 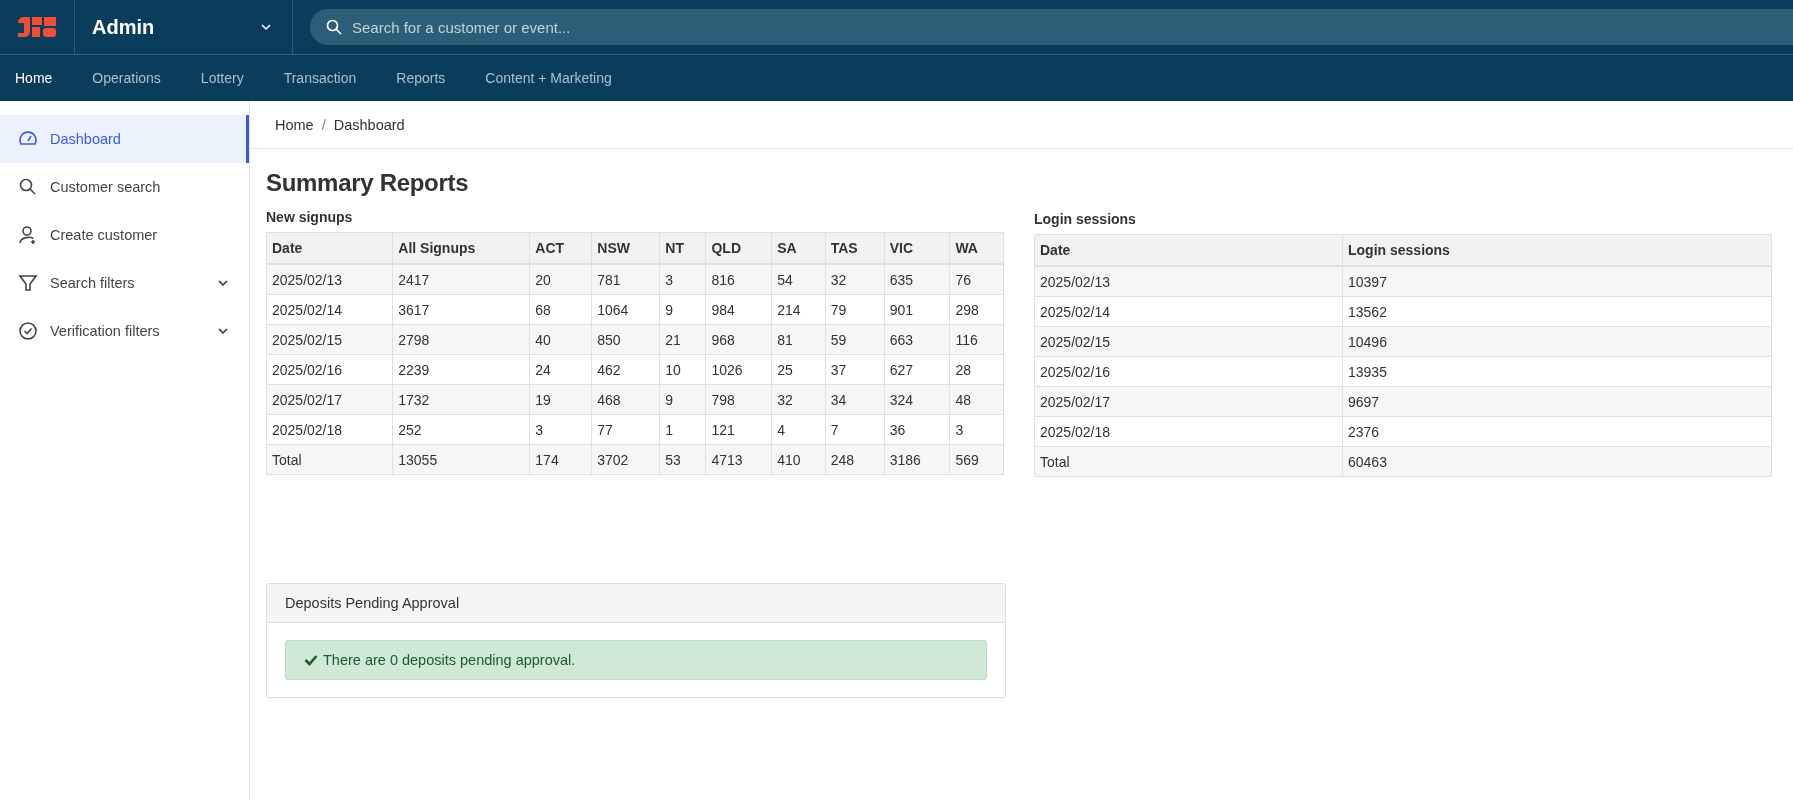 I want to click on table-cell: 24, so click(x=560, y=369).